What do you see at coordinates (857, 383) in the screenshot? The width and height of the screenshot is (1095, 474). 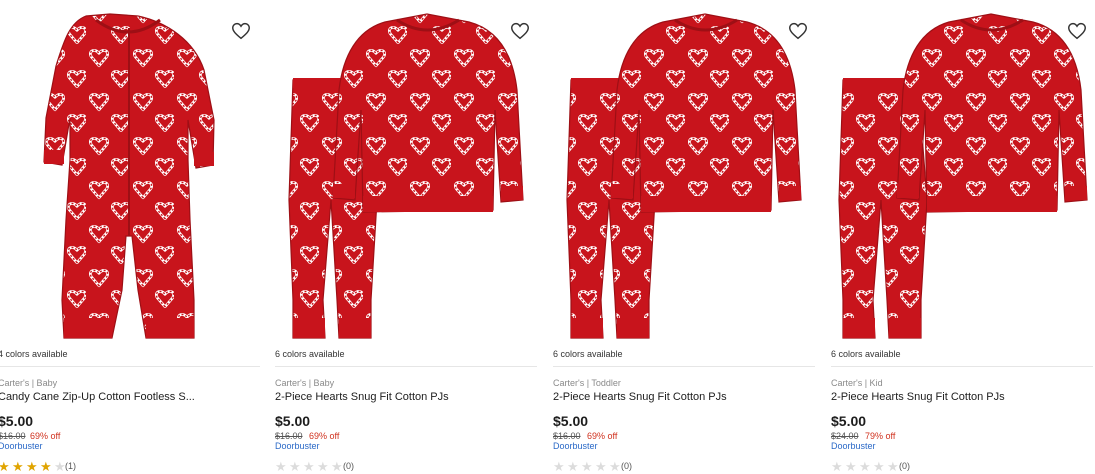 I see `product-brand: Carter's | Kid` at bounding box center [857, 383].